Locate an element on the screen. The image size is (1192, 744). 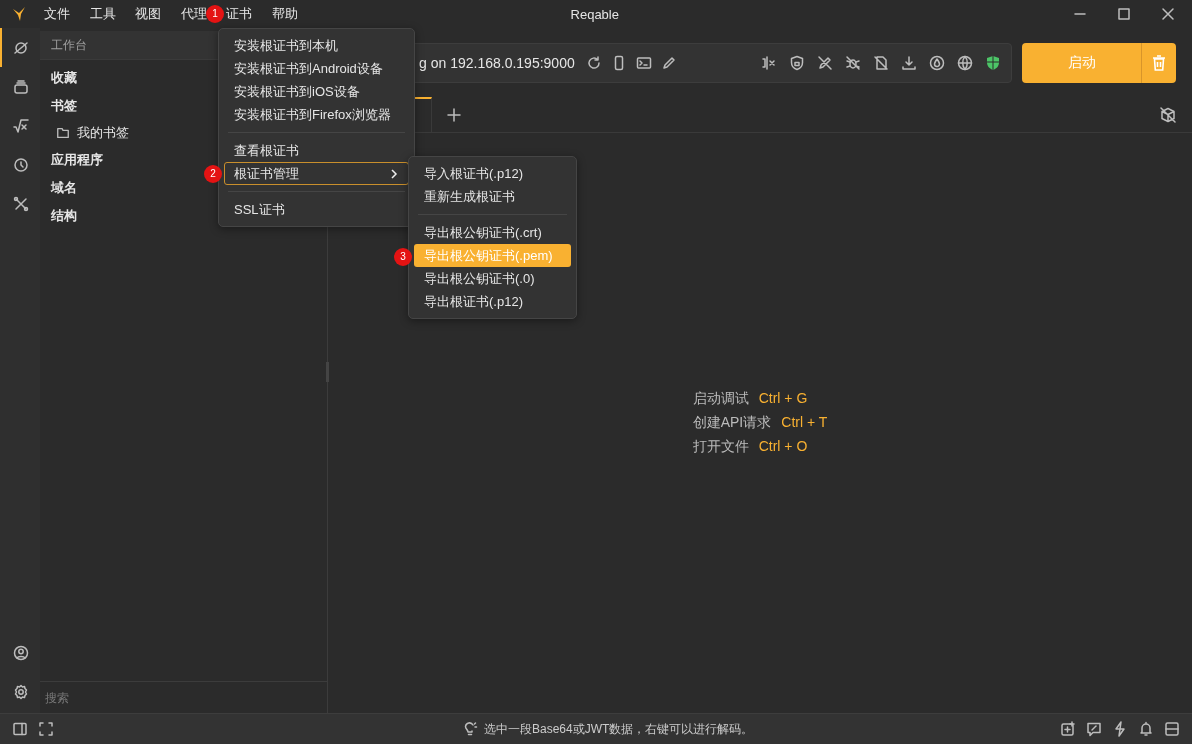
layout-icon is located at coordinates (1172, 729).